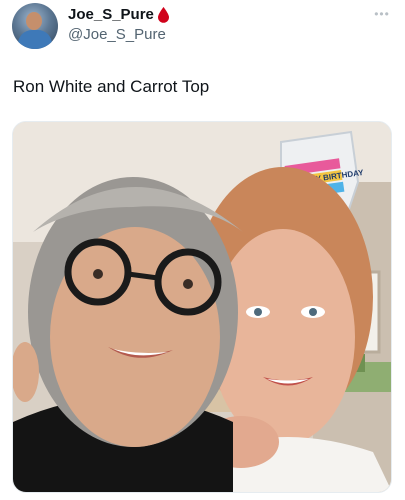 The width and height of the screenshot is (405, 500). What do you see at coordinates (111, 15) in the screenshot?
I see `display-name: Joe_S_Pure` at bounding box center [111, 15].